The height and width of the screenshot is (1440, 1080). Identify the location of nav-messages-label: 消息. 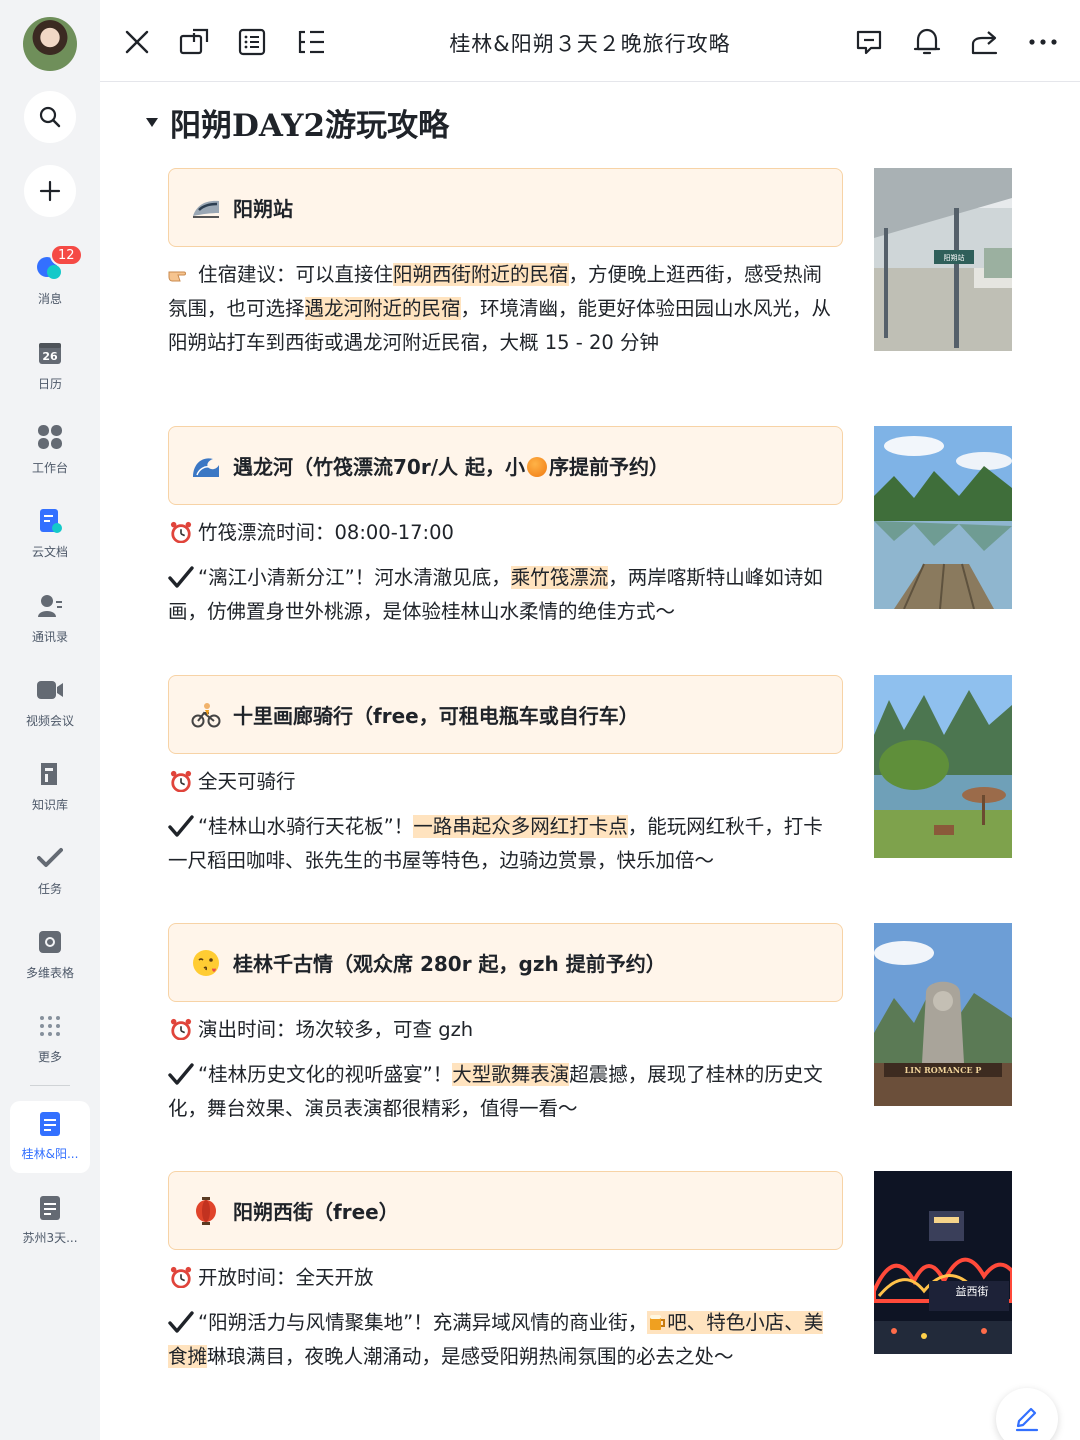
(49, 299).